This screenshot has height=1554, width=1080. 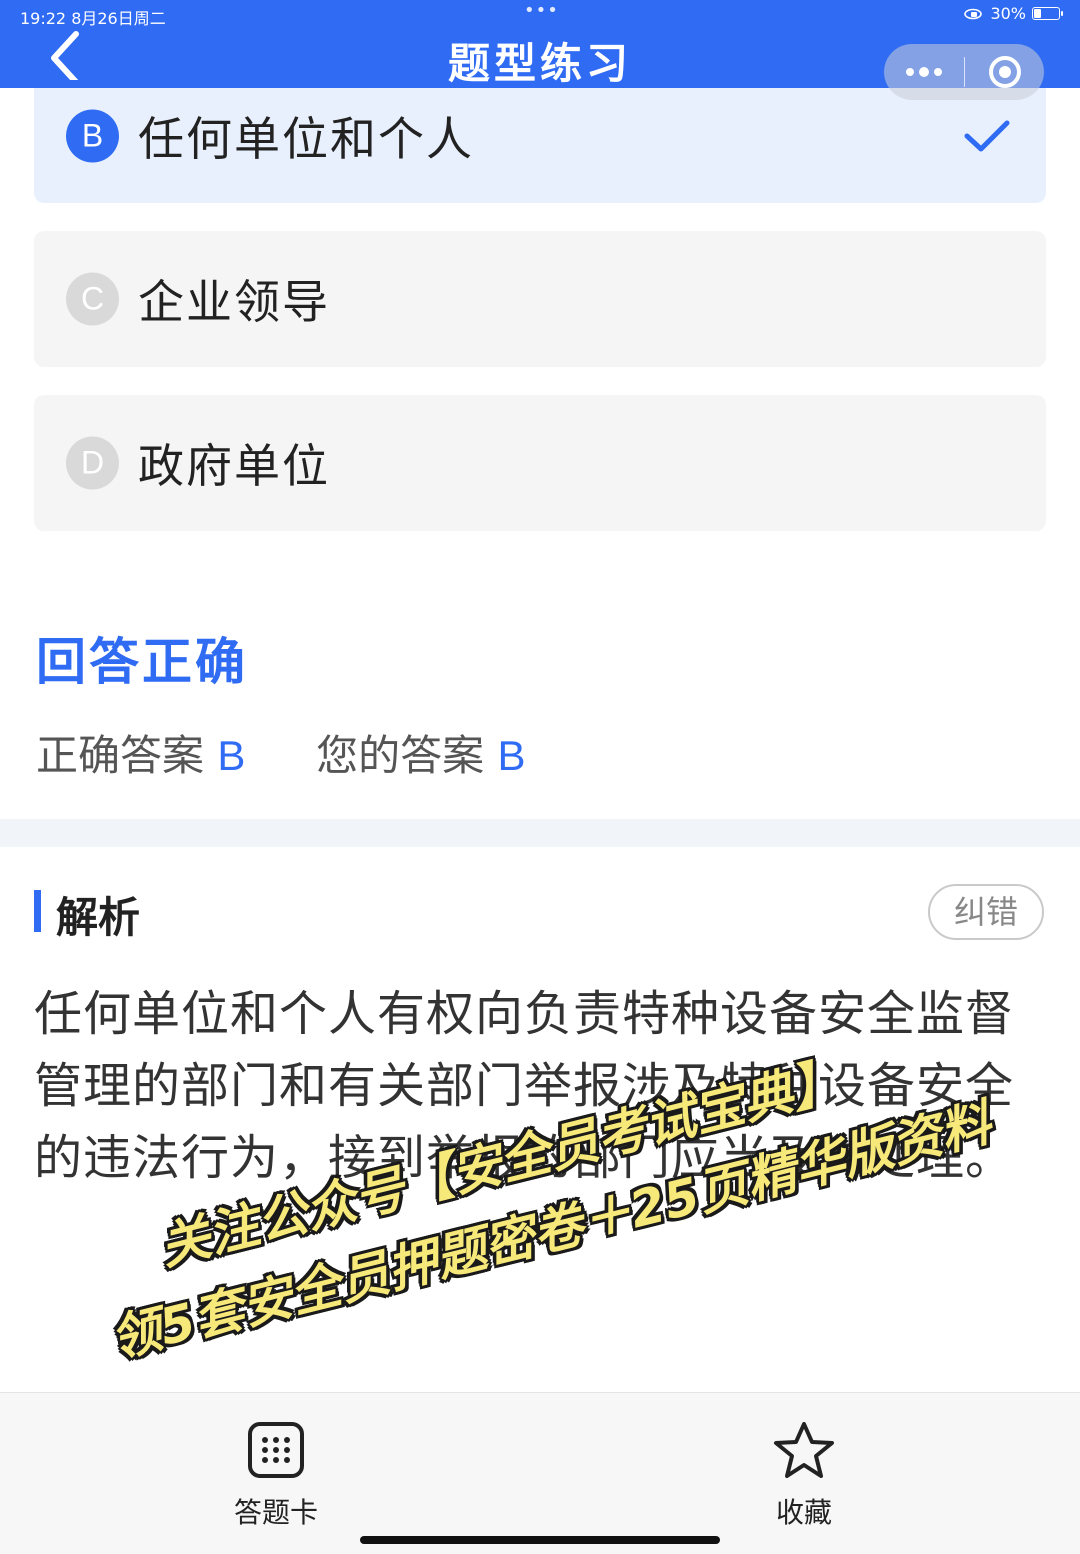 What do you see at coordinates (803, 1512) in the screenshot?
I see `favorite-label: 收藏` at bounding box center [803, 1512].